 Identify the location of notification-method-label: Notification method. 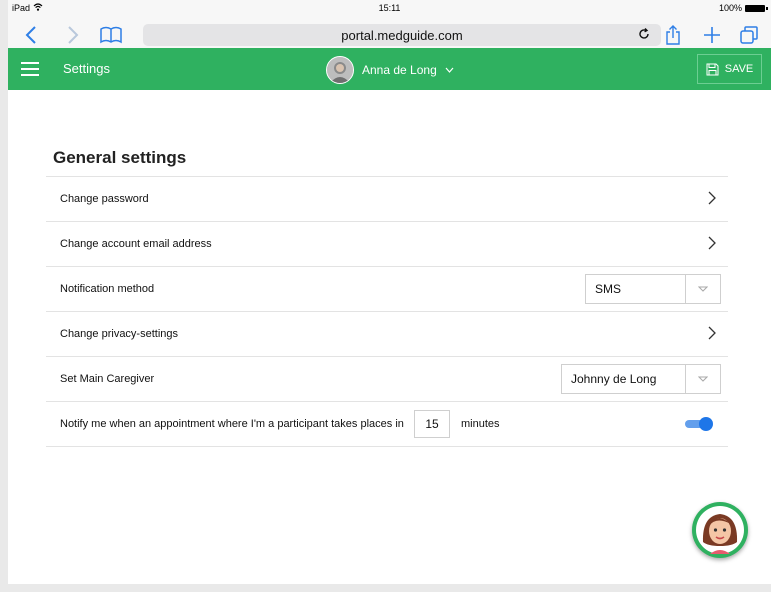
(107, 289).